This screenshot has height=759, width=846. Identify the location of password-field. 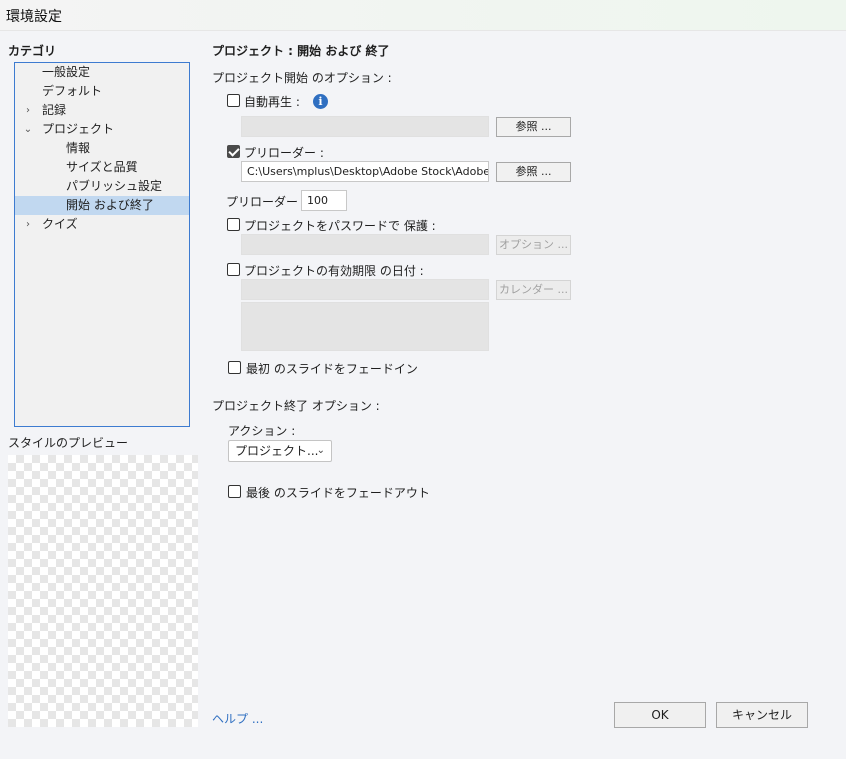
(365, 244).